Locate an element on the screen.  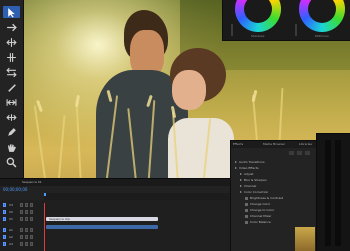
effects-item-label: Video Effects is located at coordinates (249, 168).